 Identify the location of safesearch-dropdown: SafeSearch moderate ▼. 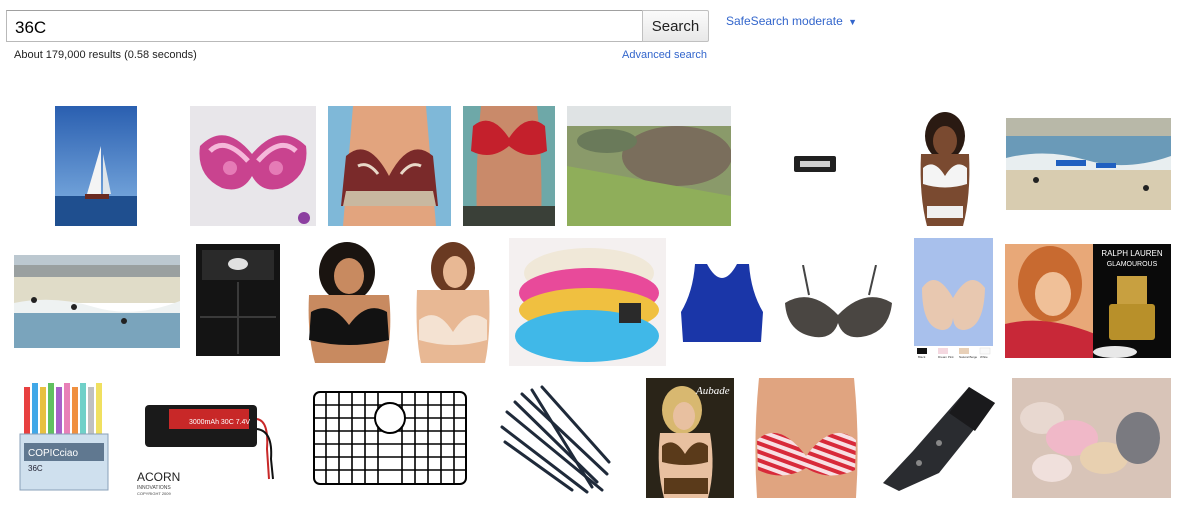
(791, 21).